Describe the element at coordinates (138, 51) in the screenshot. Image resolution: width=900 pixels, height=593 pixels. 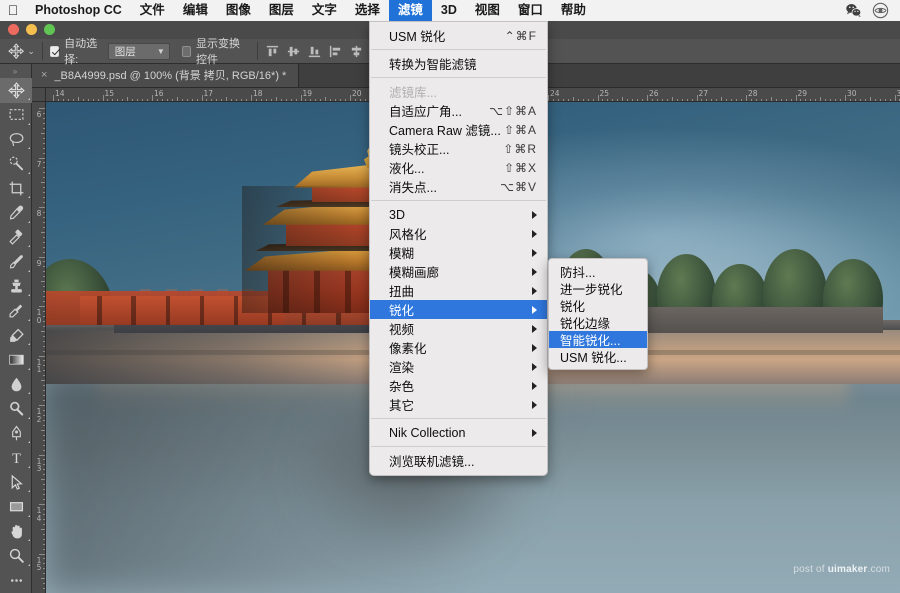
I see `auto-select-target-dropdown: 图层 ▼` at that location.